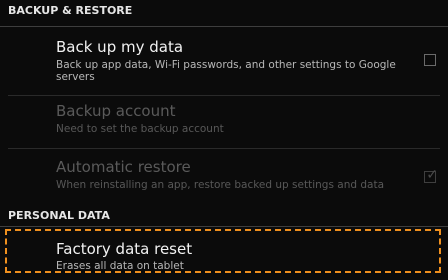 The height and width of the screenshot is (280, 448). What do you see at coordinates (432, 175) in the screenshot?
I see `check-mark-icon: ✓` at bounding box center [432, 175].